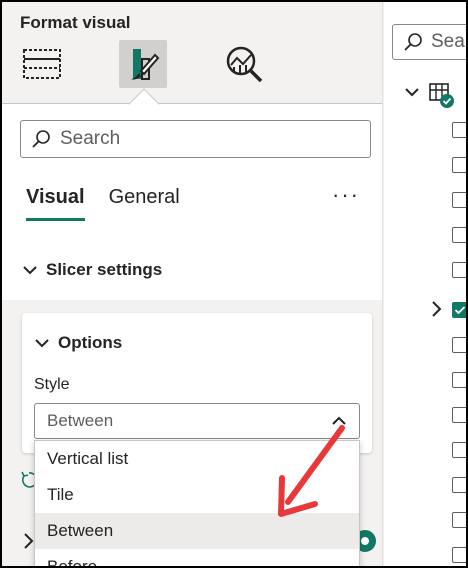  What do you see at coordinates (55, 203) in the screenshot?
I see `tab-visual: Visual` at bounding box center [55, 203].